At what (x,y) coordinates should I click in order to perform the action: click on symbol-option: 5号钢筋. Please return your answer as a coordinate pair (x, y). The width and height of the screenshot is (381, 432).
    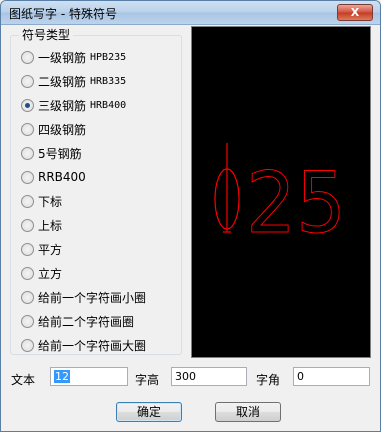
    Looking at the image, I should click on (51, 153).